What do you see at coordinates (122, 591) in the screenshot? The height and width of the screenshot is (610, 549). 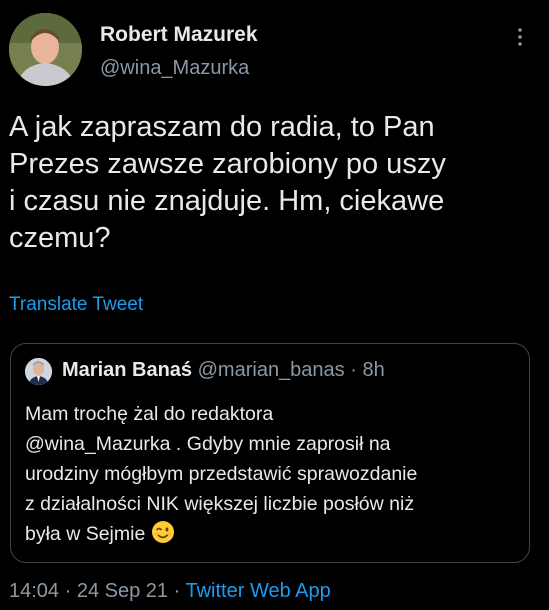 I see `tweet-date: 24 Sep 21` at bounding box center [122, 591].